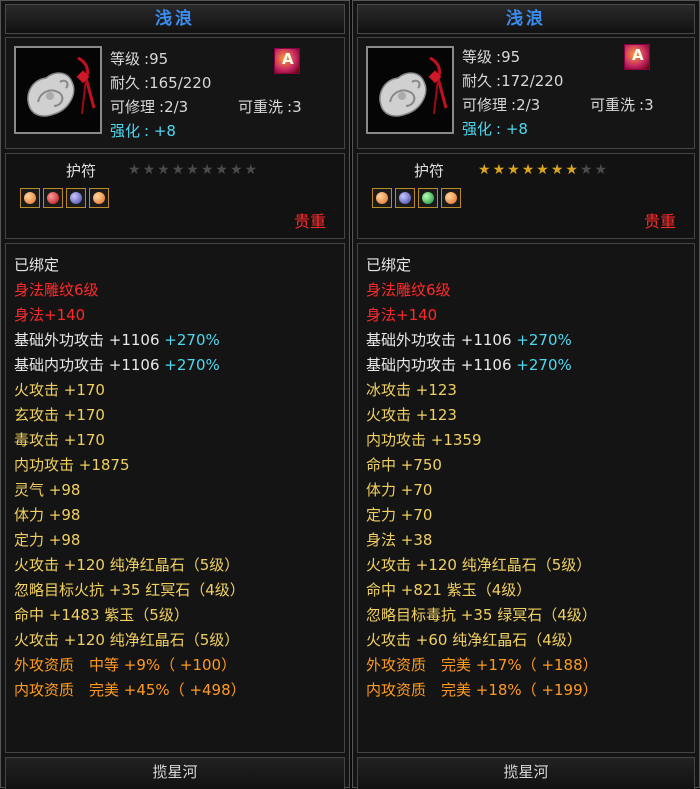  What do you see at coordinates (175, 93) in the screenshot?
I see `item-header: 等级:95 耐久:165/220 可修理:2/3 可重洗:3 强化: +8 A` at bounding box center [175, 93].